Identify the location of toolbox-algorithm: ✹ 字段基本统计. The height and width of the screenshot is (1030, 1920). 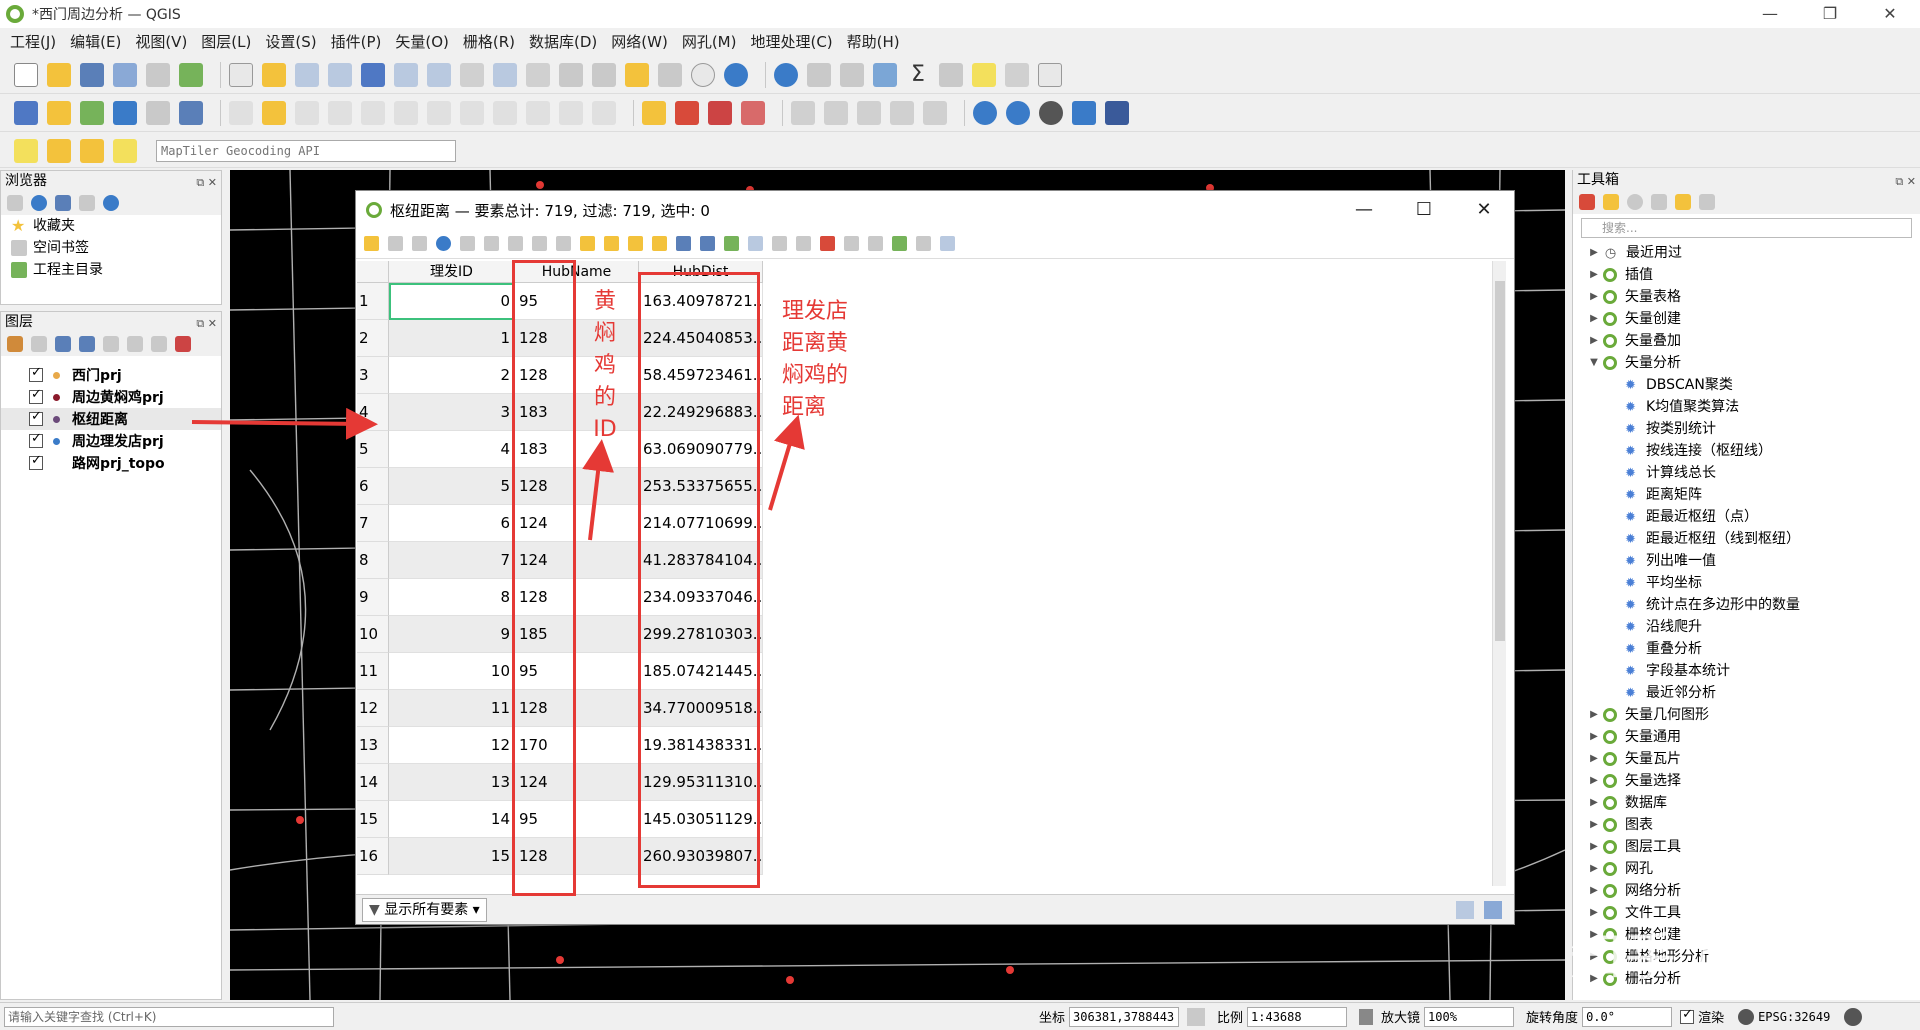
(1746, 671).